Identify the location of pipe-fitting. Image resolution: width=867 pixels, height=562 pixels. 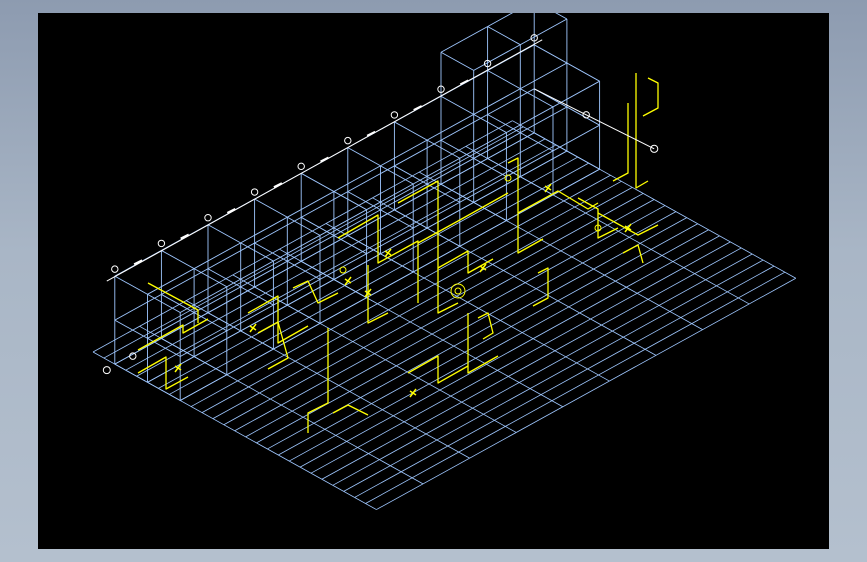
(343, 270).